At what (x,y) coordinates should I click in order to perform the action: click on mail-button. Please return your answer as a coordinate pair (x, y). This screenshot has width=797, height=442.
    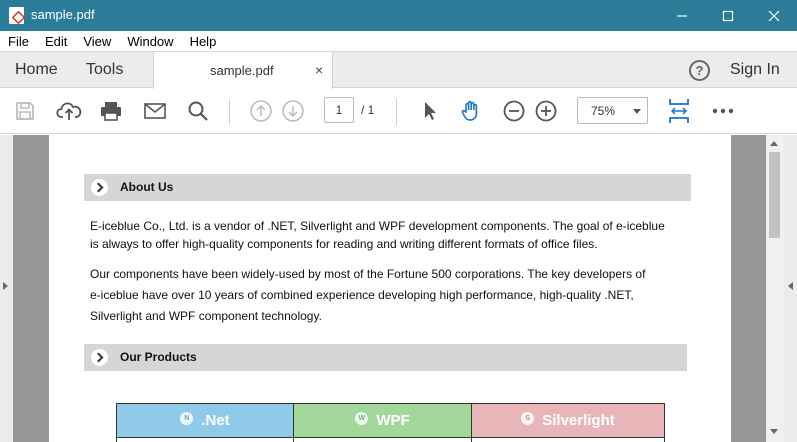
    Looking at the image, I should click on (155, 111).